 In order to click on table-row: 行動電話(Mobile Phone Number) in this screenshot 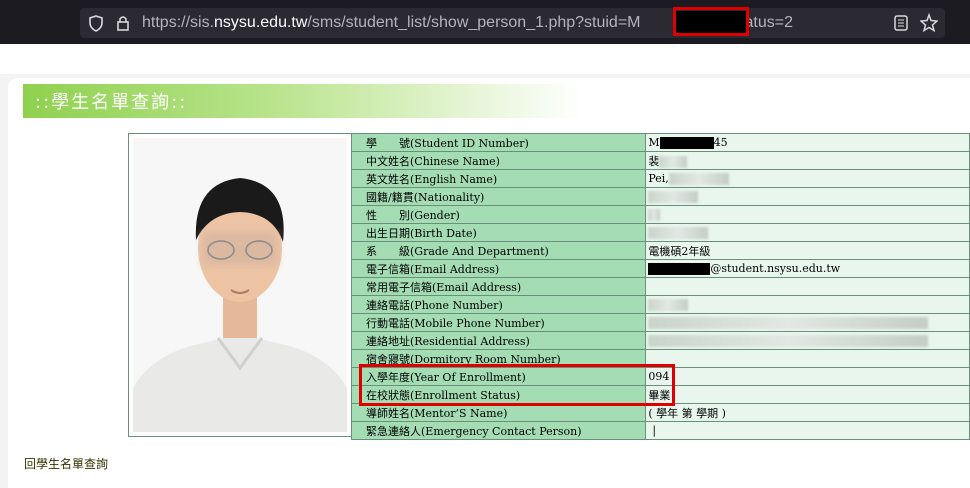, I will do `click(660, 322)`.